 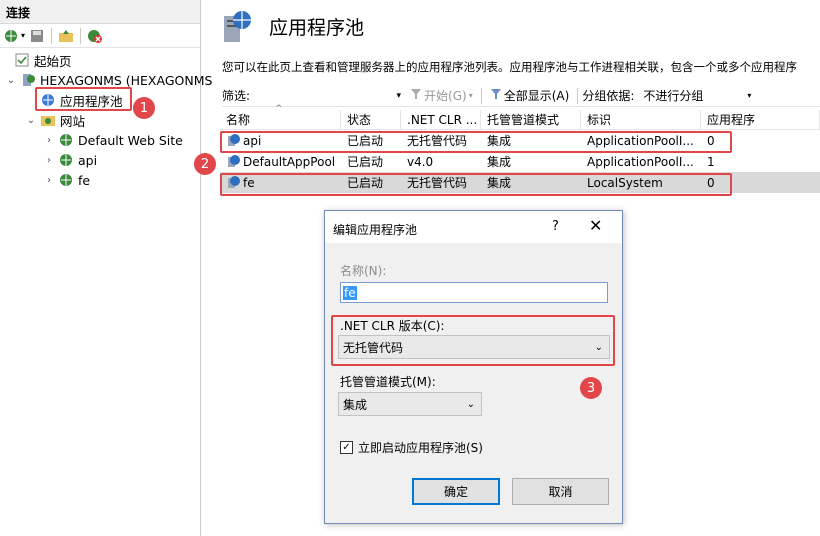 I want to click on tree-item-sites: ⌄ 网站, so click(x=55, y=120).